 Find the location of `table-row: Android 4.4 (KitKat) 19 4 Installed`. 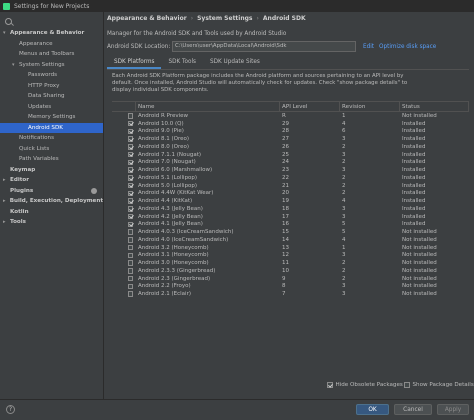

table-row: Android 4.4 (KitKat) 19 4 Installed is located at coordinates (290, 201).